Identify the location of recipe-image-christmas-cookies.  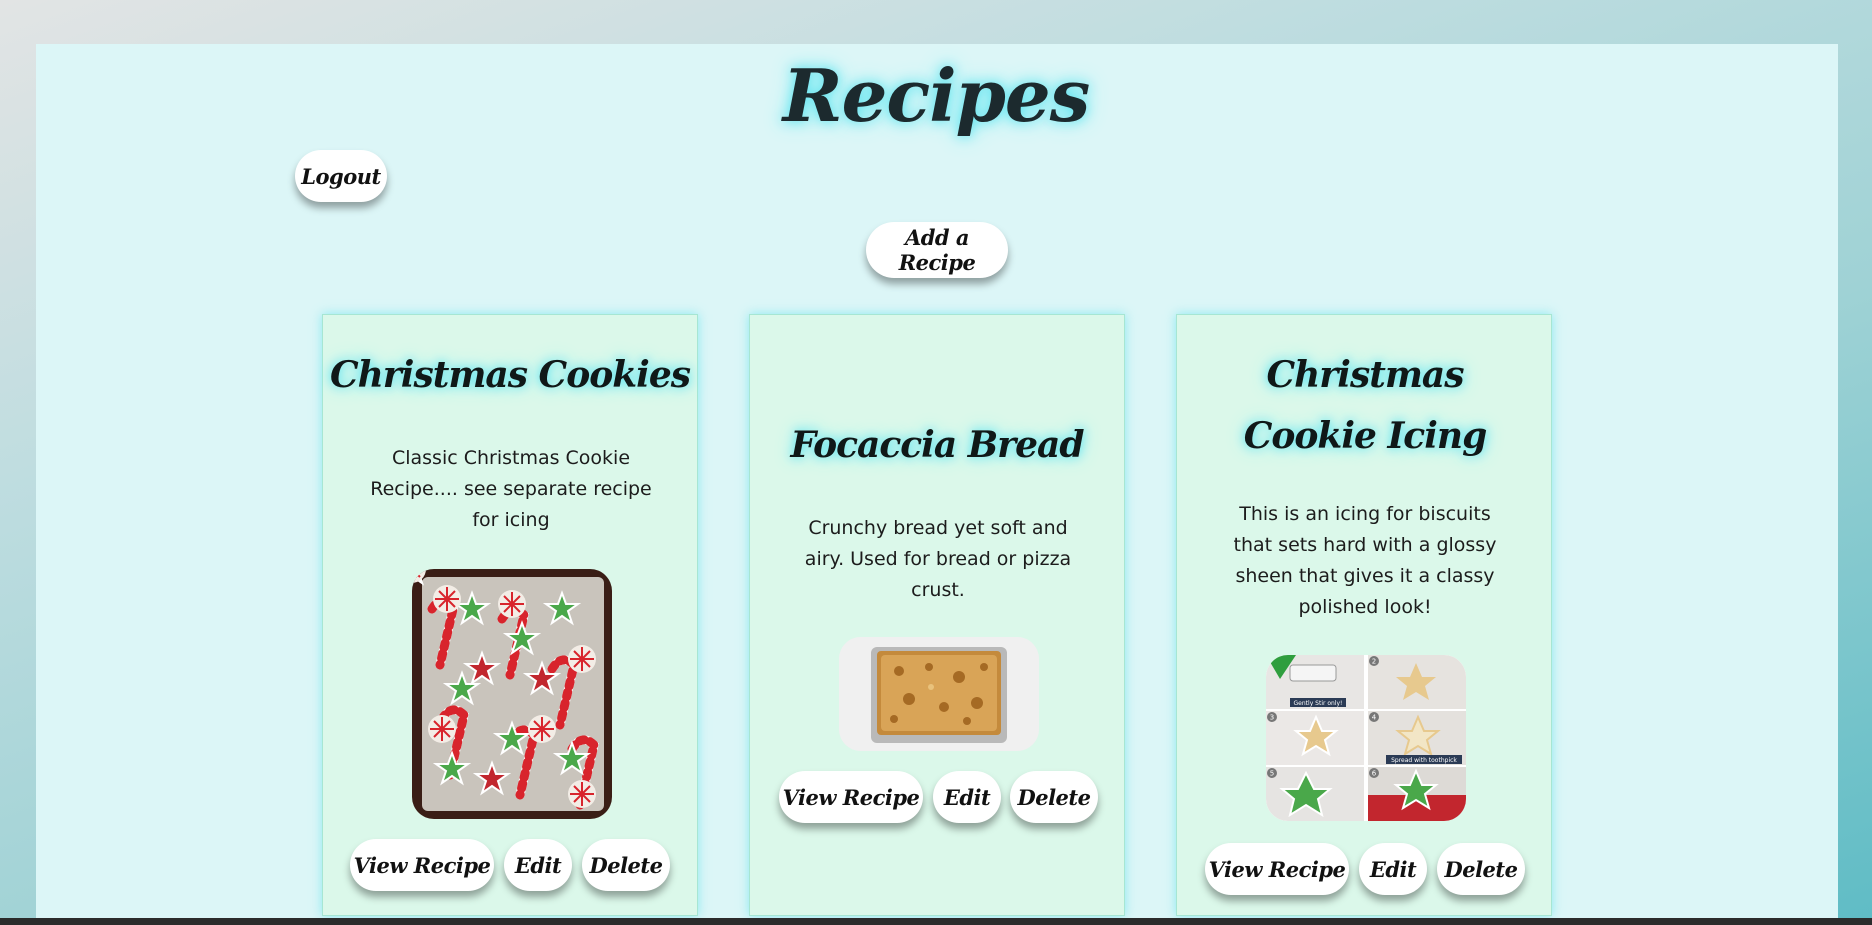
(512, 694).